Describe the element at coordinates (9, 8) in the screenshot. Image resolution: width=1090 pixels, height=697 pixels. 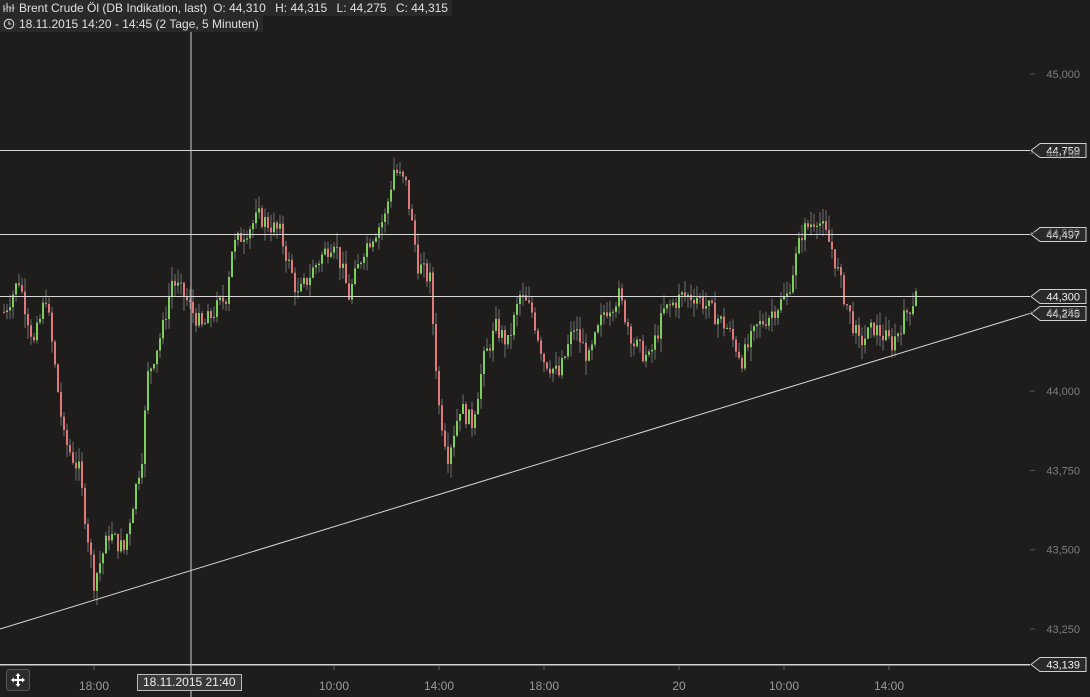
I see `chart-type-icon` at that location.